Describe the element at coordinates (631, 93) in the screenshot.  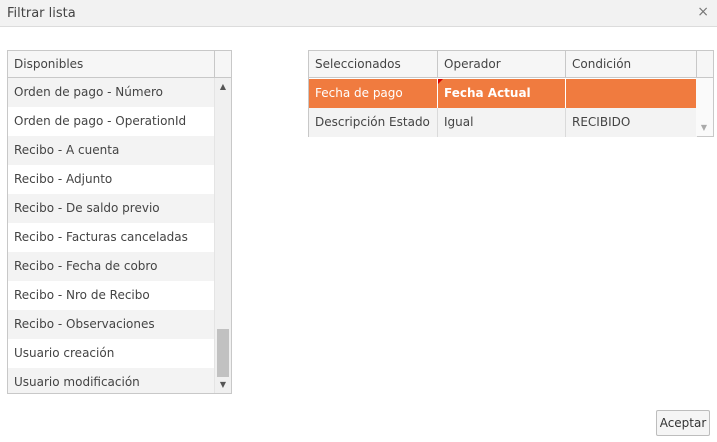
I see `cell-condition` at that location.